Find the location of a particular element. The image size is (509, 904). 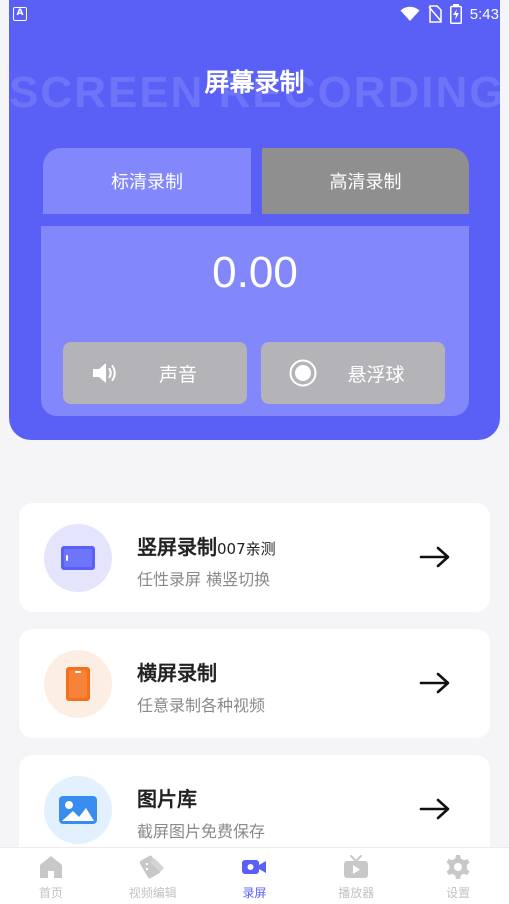

card-subtitle: 任性录屏 横竖切换 is located at coordinates (204, 579).